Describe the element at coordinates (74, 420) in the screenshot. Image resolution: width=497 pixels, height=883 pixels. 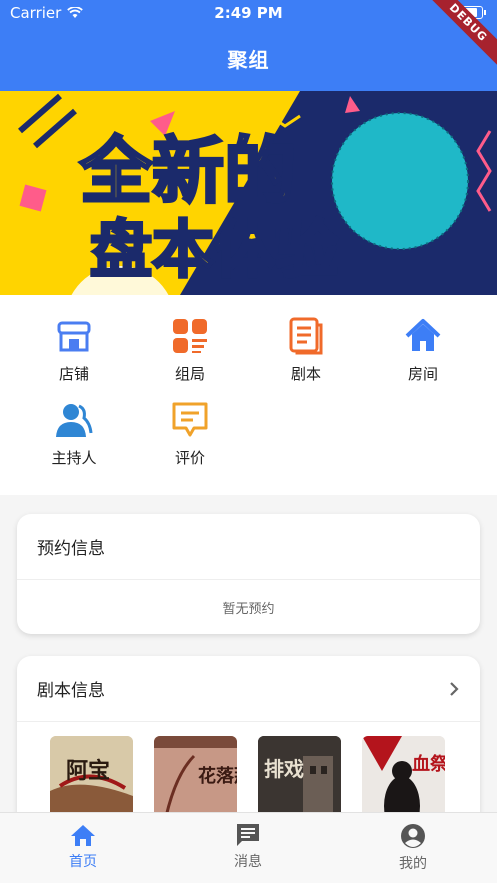
I see `host-icon` at that location.